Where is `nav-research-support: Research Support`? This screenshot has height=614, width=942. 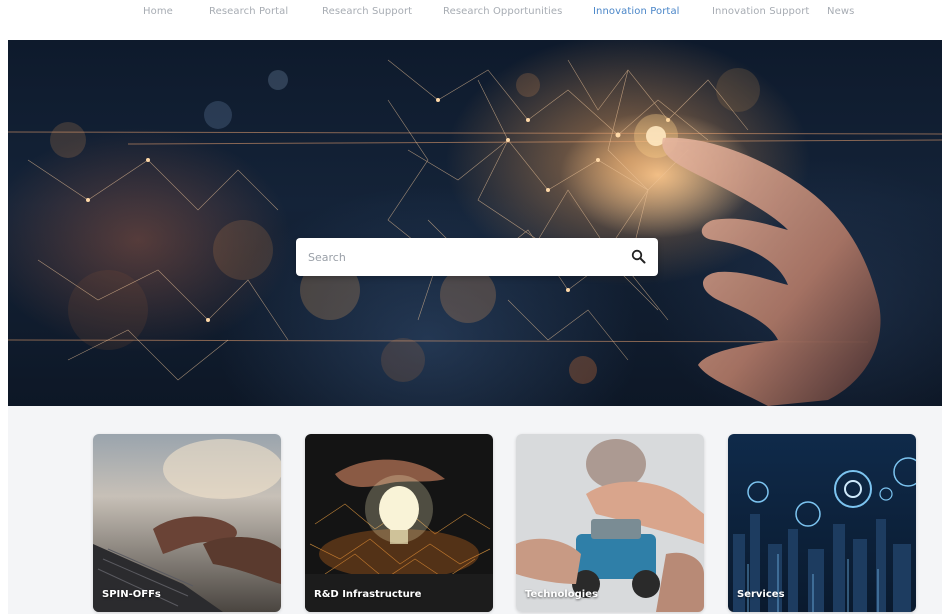 nav-research-support: Research Support is located at coordinates (367, 11).